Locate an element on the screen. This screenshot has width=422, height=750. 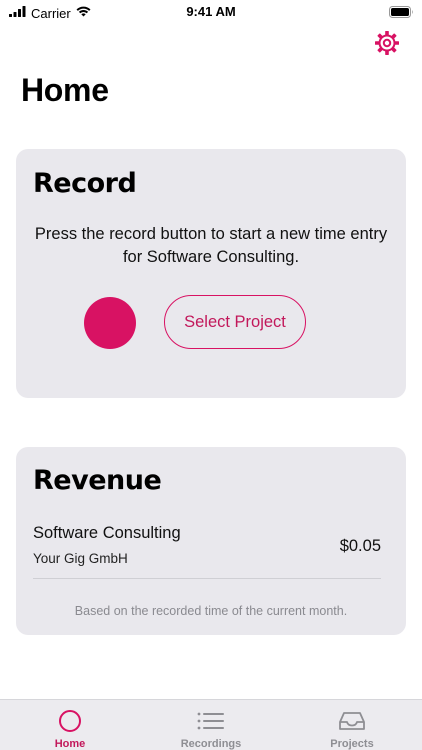
tab-recordings: Recordings is located at coordinates (211, 725).